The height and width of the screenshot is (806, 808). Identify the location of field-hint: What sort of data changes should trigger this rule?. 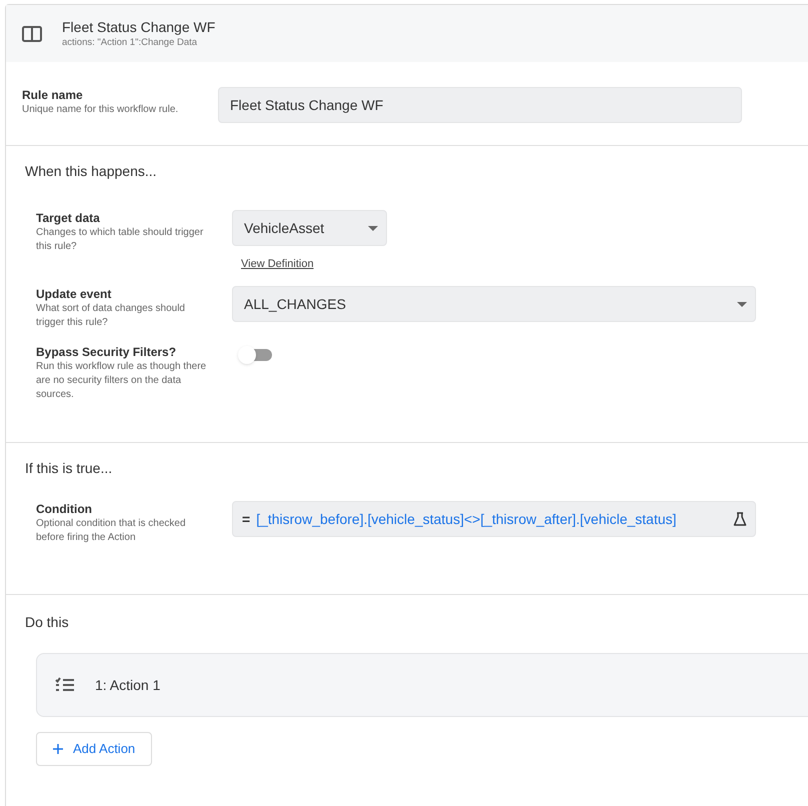
(111, 316).